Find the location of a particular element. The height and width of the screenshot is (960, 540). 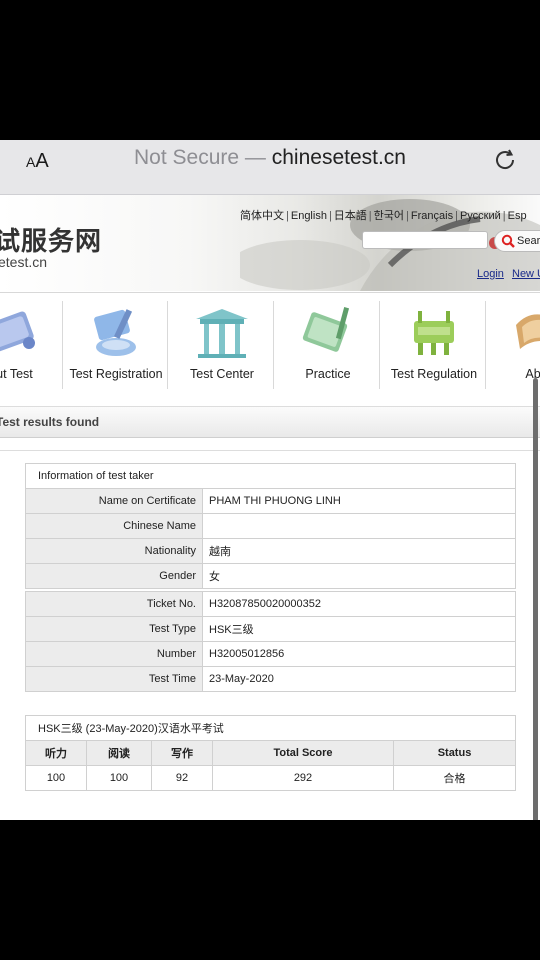

test-taker-caption: Information of test taker is located at coordinates (270, 476).